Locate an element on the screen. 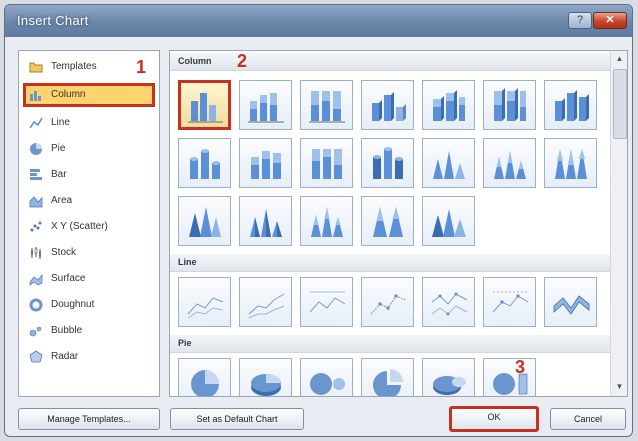 The height and width of the screenshot is (441, 638). percent-stacked-cone-icon is located at coordinates (571, 164).